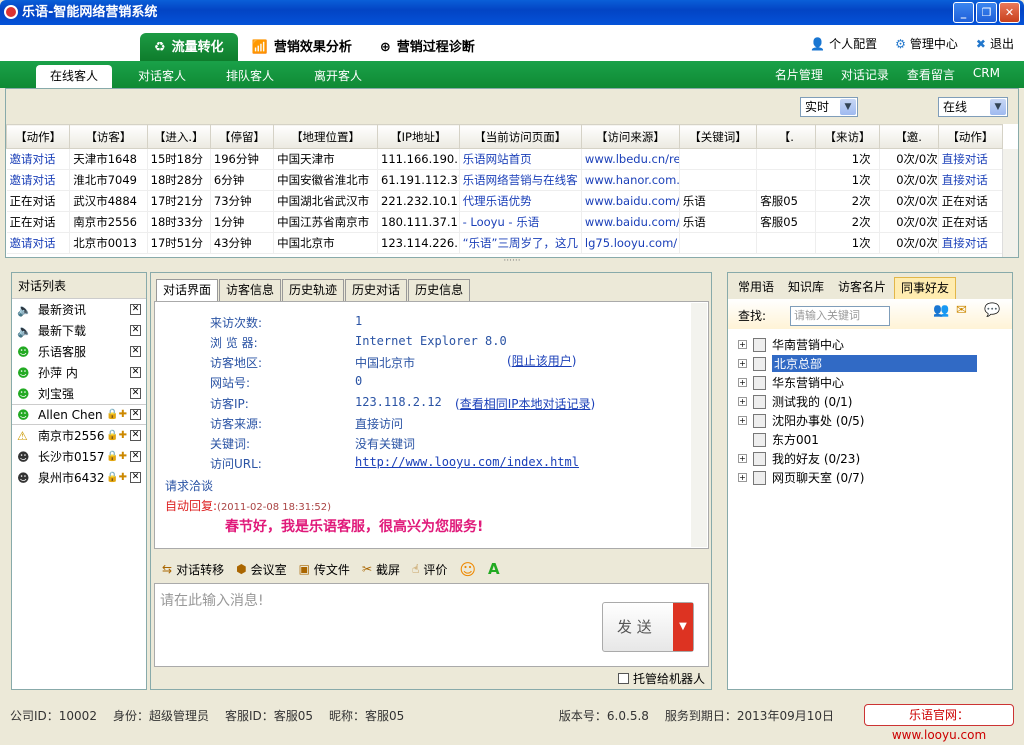 The image size is (1024, 745). What do you see at coordinates (376, 290) in the screenshot?
I see `chat-tab: 历史对话` at bounding box center [376, 290].